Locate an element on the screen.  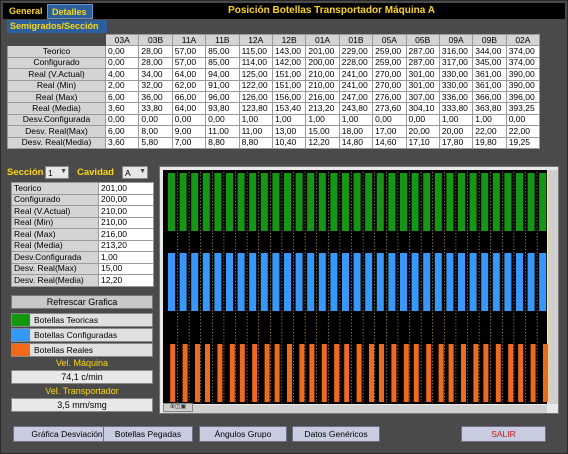
row-label: Real (Media) is located at coordinates (56, 108).